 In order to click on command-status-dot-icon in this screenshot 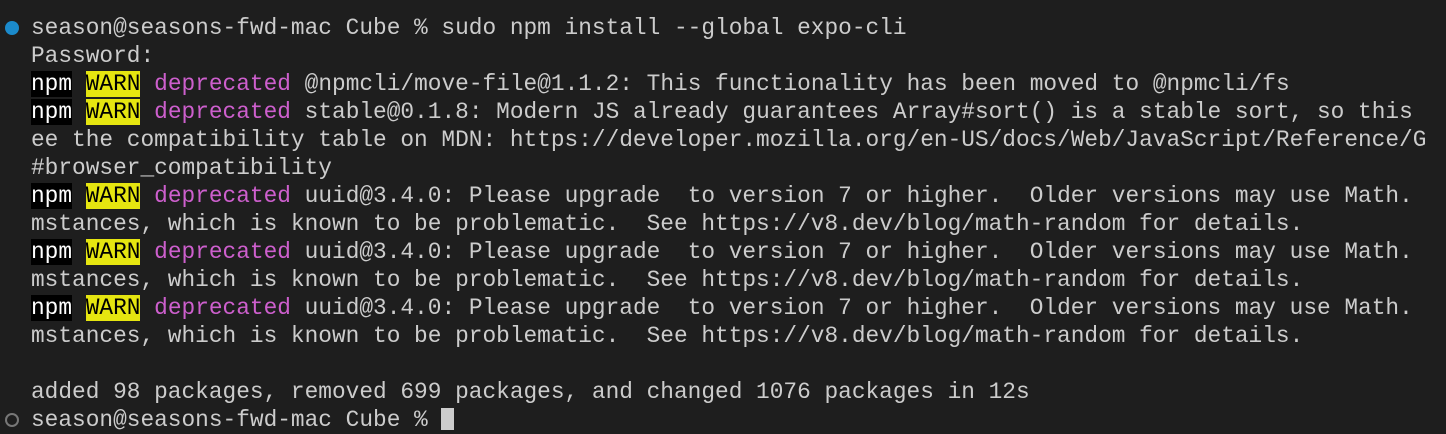, I will do `click(12, 28)`.